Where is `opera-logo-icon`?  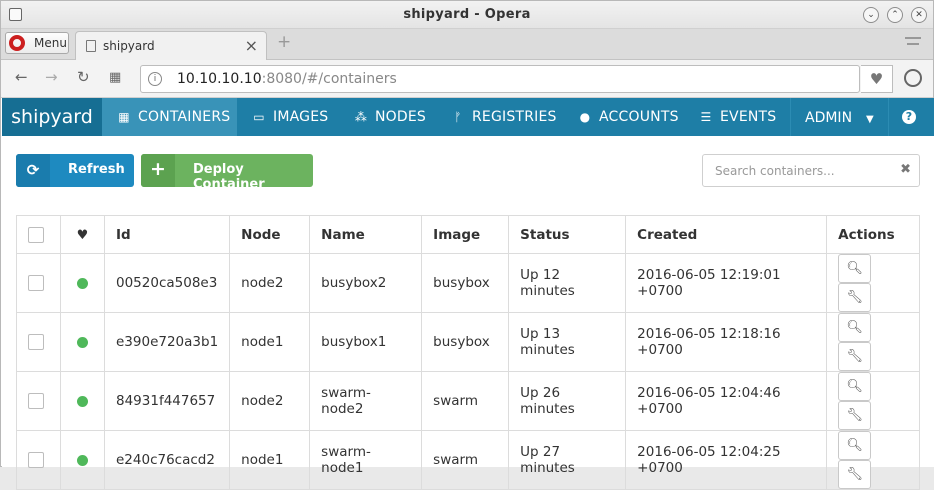 opera-logo-icon is located at coordinates (17, 43).